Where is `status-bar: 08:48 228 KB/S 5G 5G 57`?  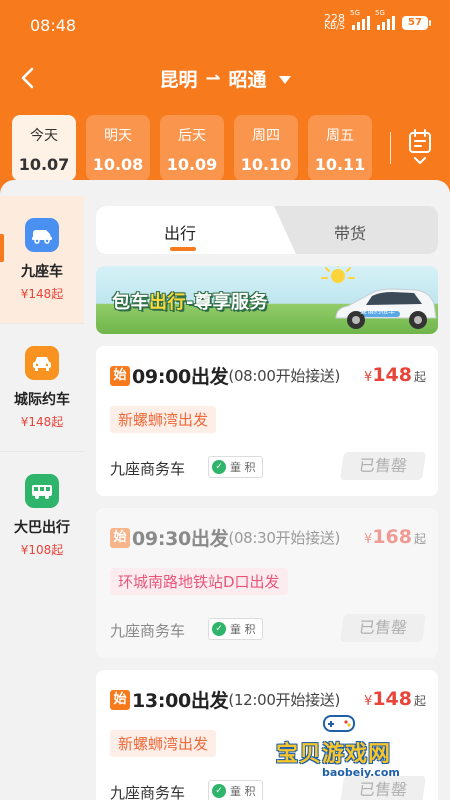
status-bar: 08:48 228 KB/S 5G 5G 57 is located at coordinates (225, 25).